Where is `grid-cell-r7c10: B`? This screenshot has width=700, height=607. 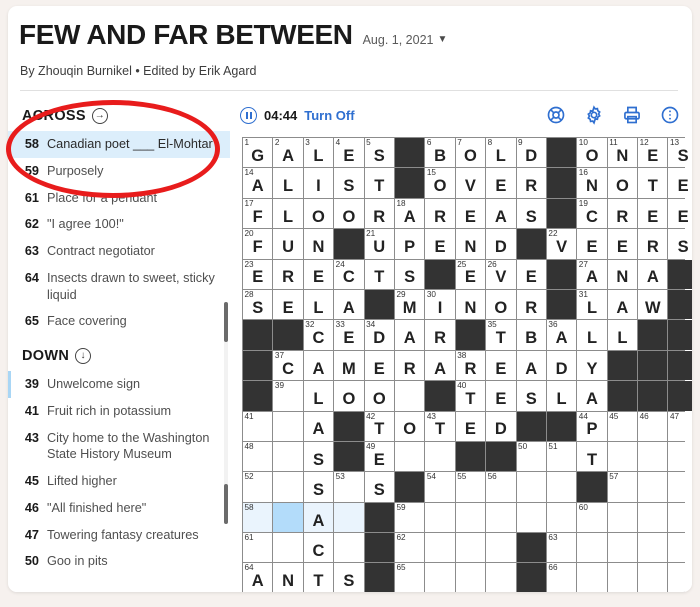
grid-cell-r7c10: B is located at coordinates (531, 335).